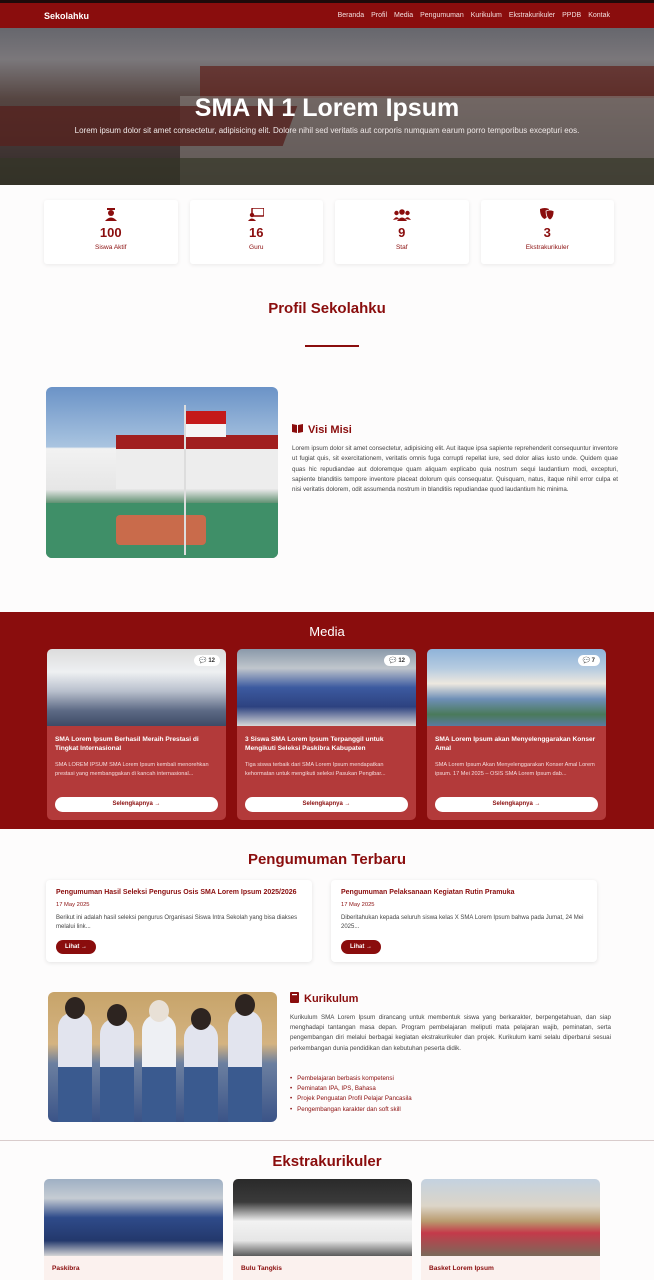 The width and height of the screenshot is (654, 1280). What do you see at coordinates (532, 15) in the screenshot?
I see `nav-link-ekstrakurikuler: Ekstrakurikuler` at bounding box center [532, 15].